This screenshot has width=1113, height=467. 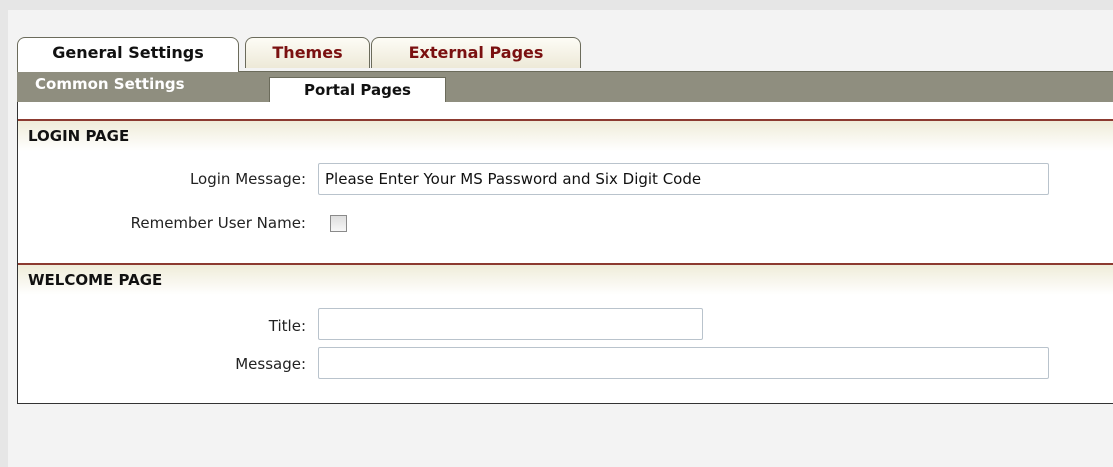 I want to click on main-tab-bar: General Settings Themes External Pages, so click(x=565, y=53).